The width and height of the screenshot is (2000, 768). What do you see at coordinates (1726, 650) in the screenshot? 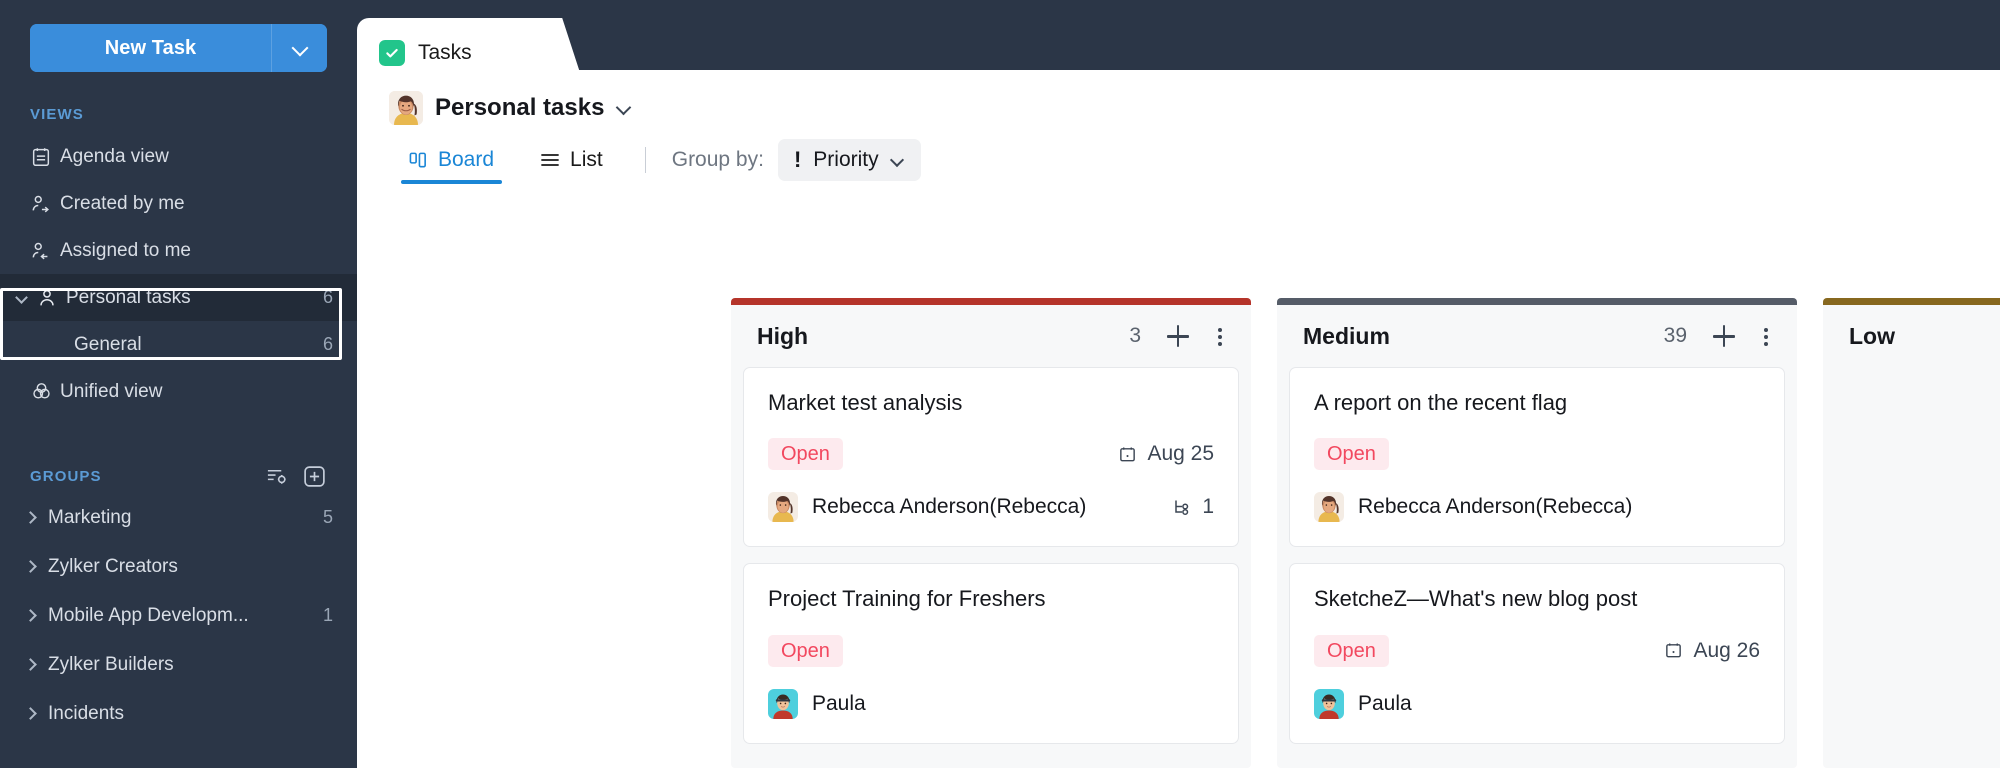
I see `due-date-text: Aug 26` at bounding box center [1726, 650].